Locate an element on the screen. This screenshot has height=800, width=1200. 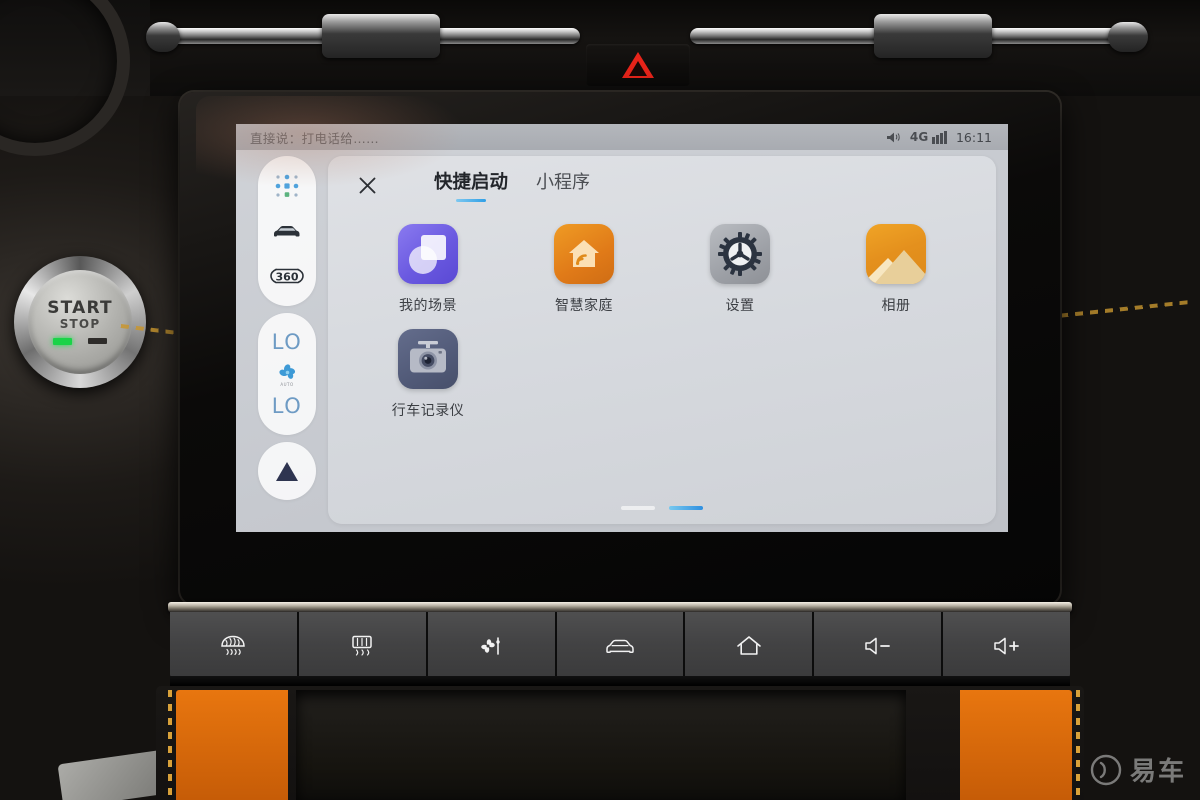
console-stitching-right is located at coordinates (1078, 745).